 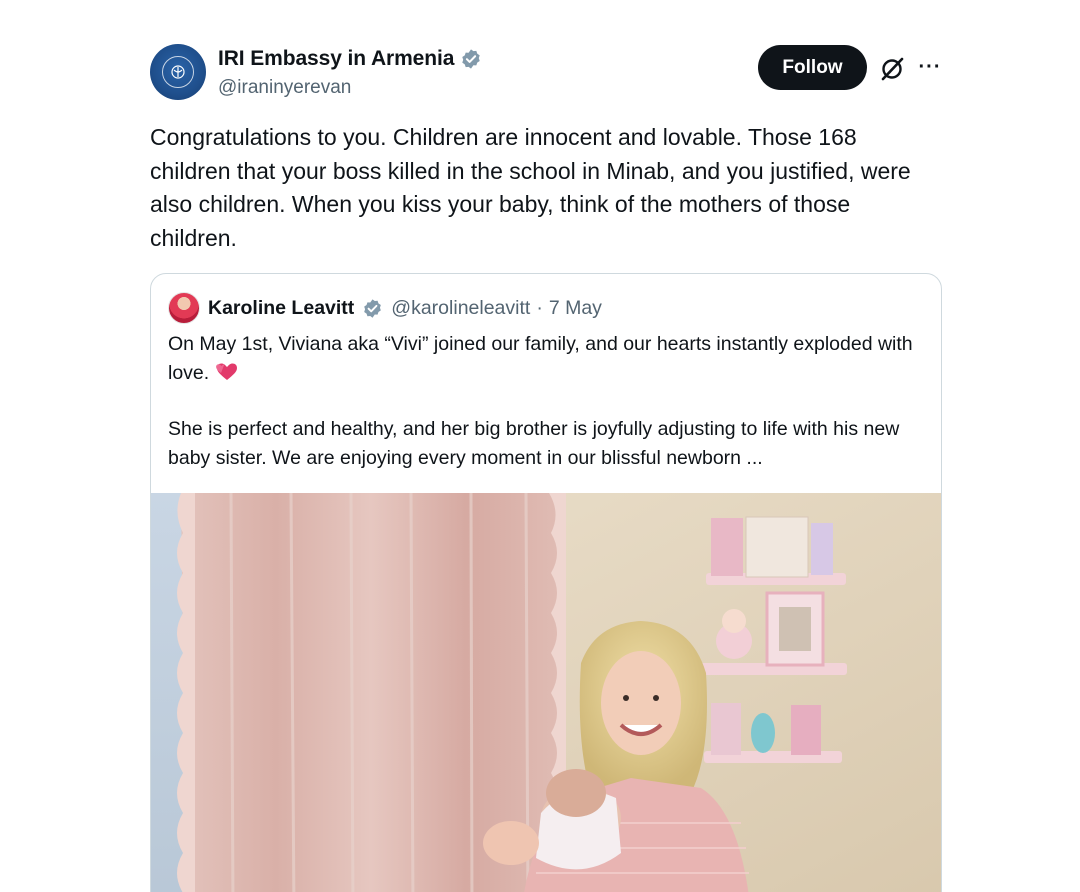 I want to click on quote-verified-badge-icon, so click(x=372, y=308).